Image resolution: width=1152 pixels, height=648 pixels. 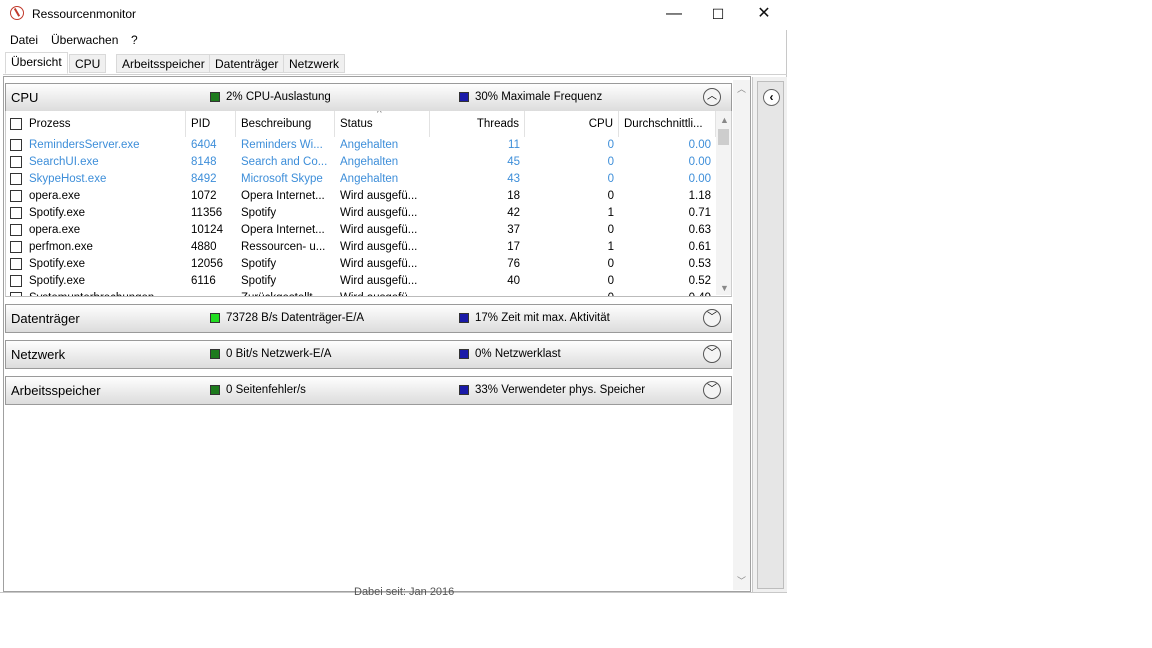 What do you see at coordinates (203, 281) in the screenshot?
I see `cell-pid: 6116` at bounding box center [203, 281].